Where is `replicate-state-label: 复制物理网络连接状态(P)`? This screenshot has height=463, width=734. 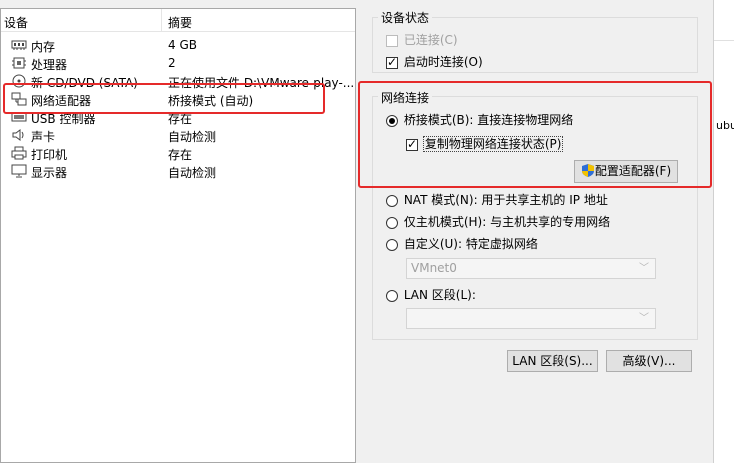
replicate-state-label: 复制物理网络连接状态(P) is located at coordinates (493, 144).